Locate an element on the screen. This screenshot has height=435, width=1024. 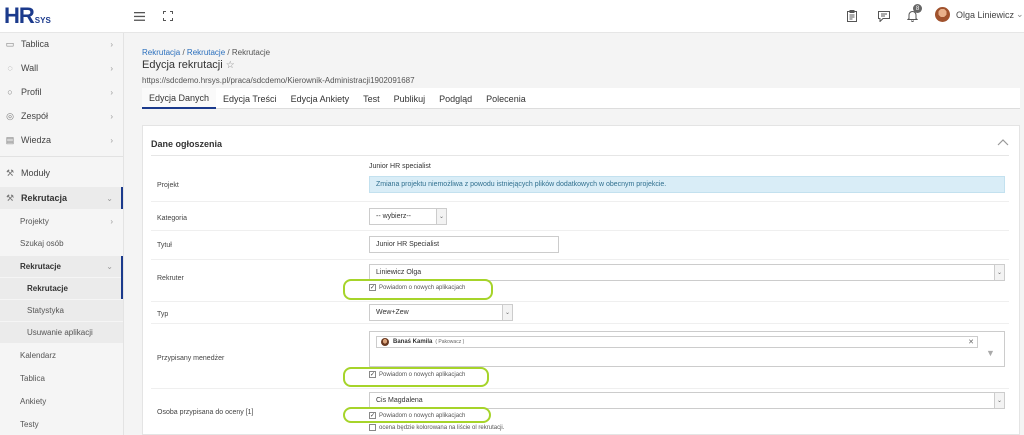
sidebar-item-profil: ○ Profil › is located at coordinates (61, 92).